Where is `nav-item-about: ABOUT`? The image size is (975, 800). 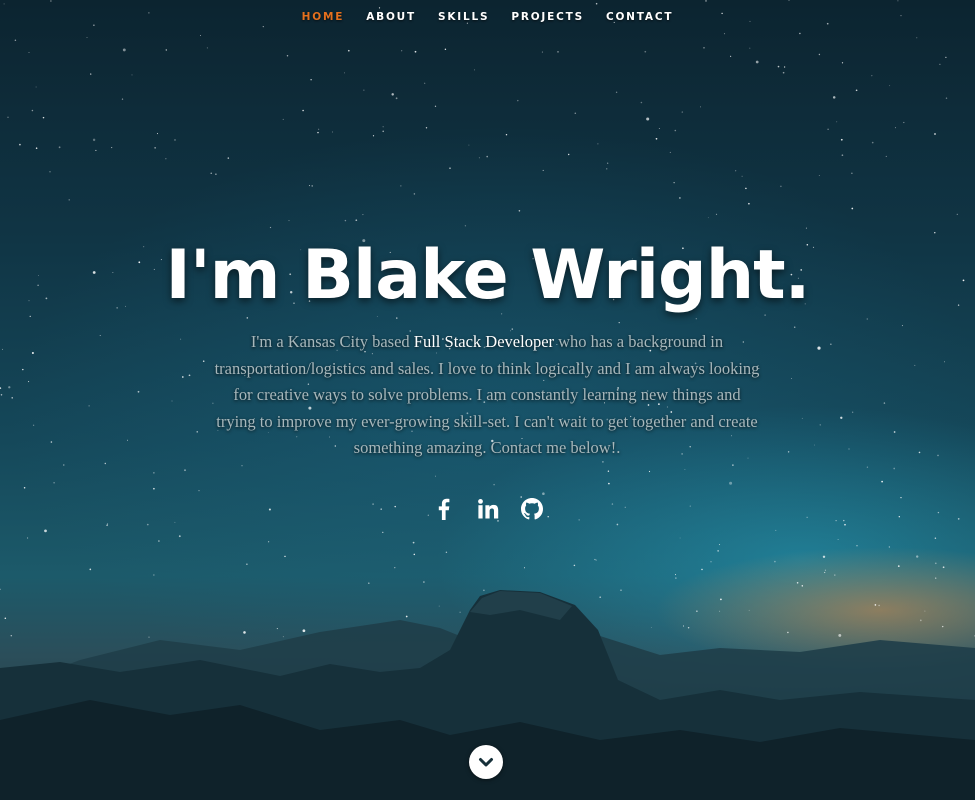
nav-item-about: ABOUT is located at coordinates (391, 17).